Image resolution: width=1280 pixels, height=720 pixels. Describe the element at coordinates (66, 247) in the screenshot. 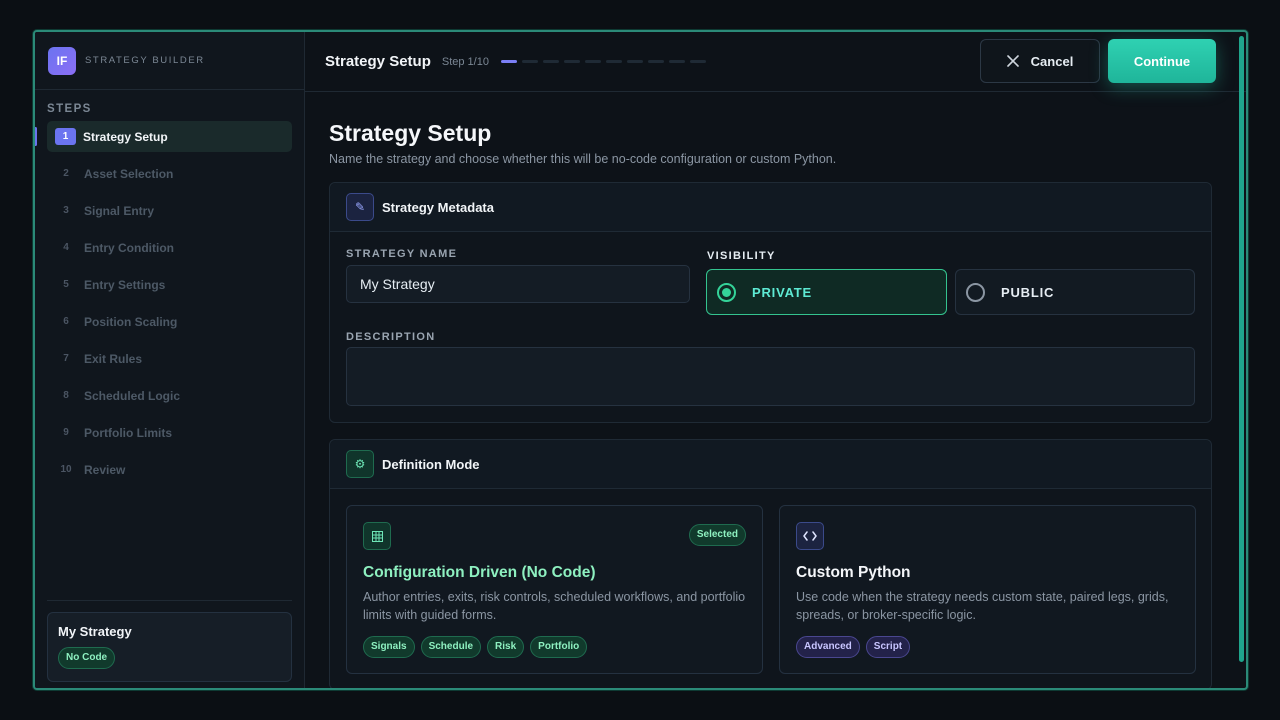

I see `step-number: 4` at that location.